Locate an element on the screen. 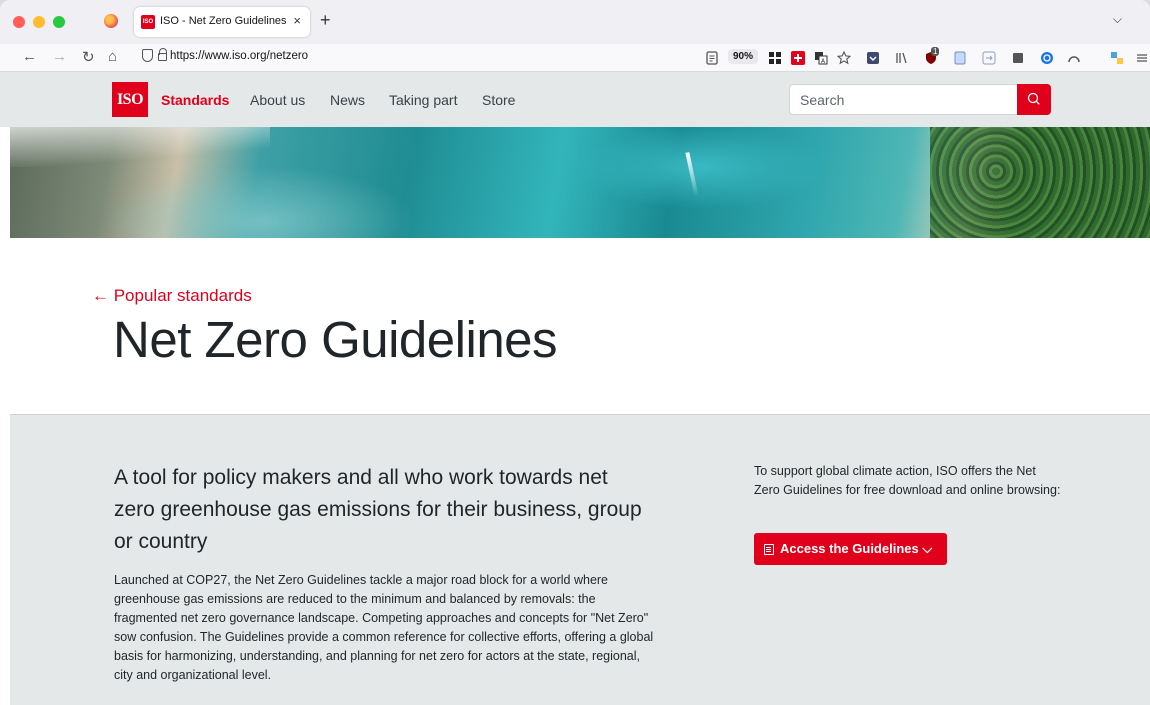 The height and width of the screenshot is (705, 1150). menu-item-news: News is located at coordinates (347, 100).